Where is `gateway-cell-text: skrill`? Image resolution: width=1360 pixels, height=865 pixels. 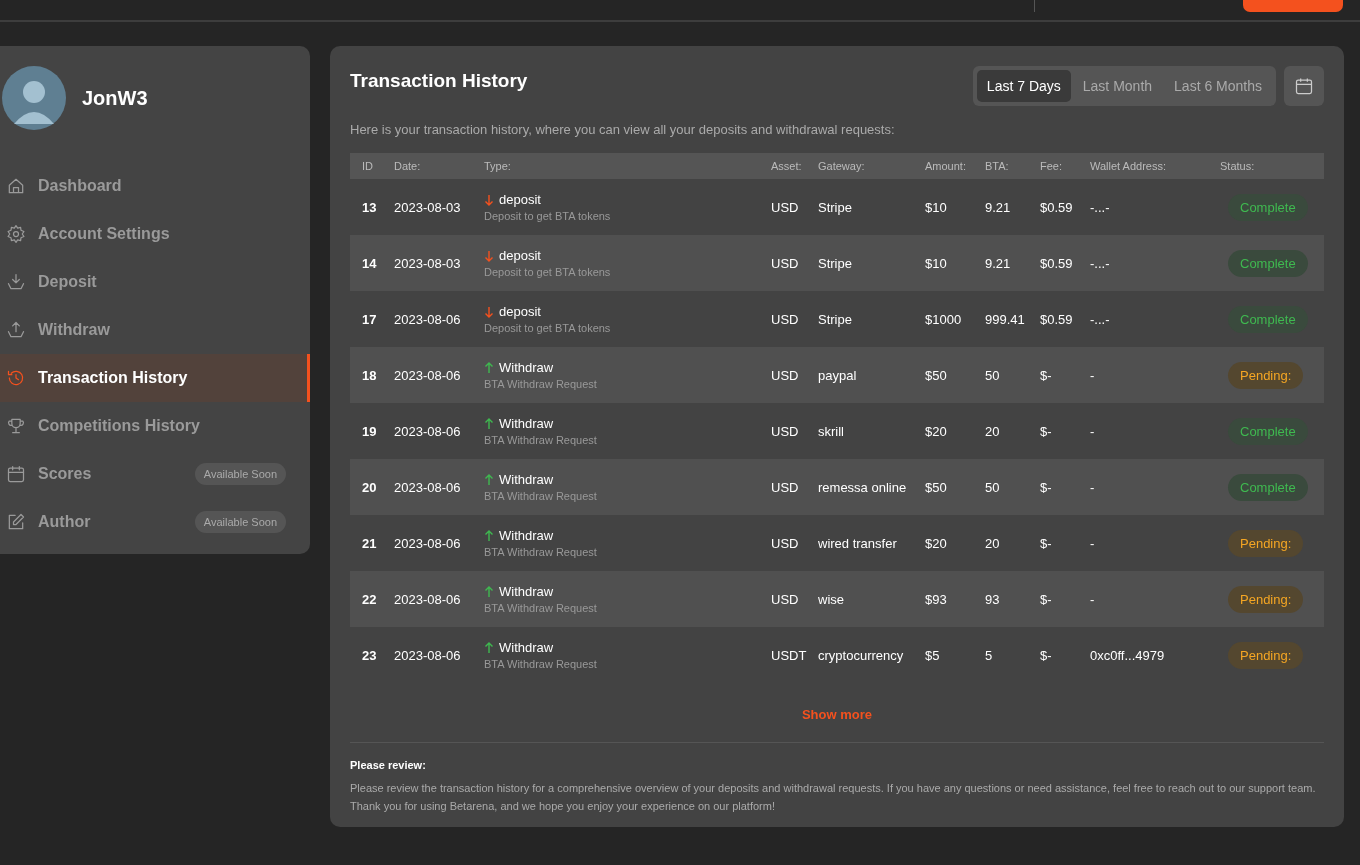
gateway-cell-text: skrill is located at coordinates (831, 431).